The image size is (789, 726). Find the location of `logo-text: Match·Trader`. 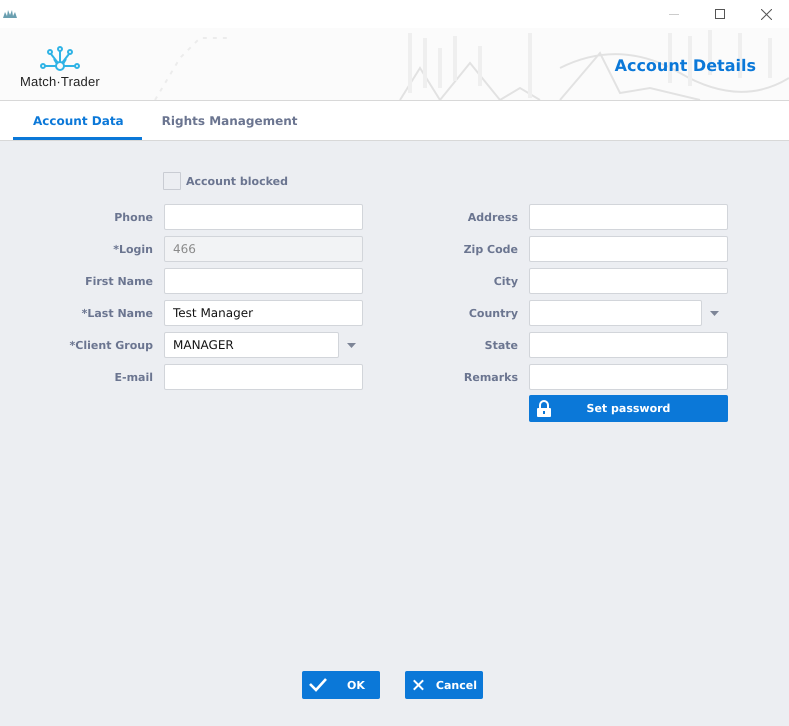

logo-text: Match·Trader is located at coordinates (60, 81).